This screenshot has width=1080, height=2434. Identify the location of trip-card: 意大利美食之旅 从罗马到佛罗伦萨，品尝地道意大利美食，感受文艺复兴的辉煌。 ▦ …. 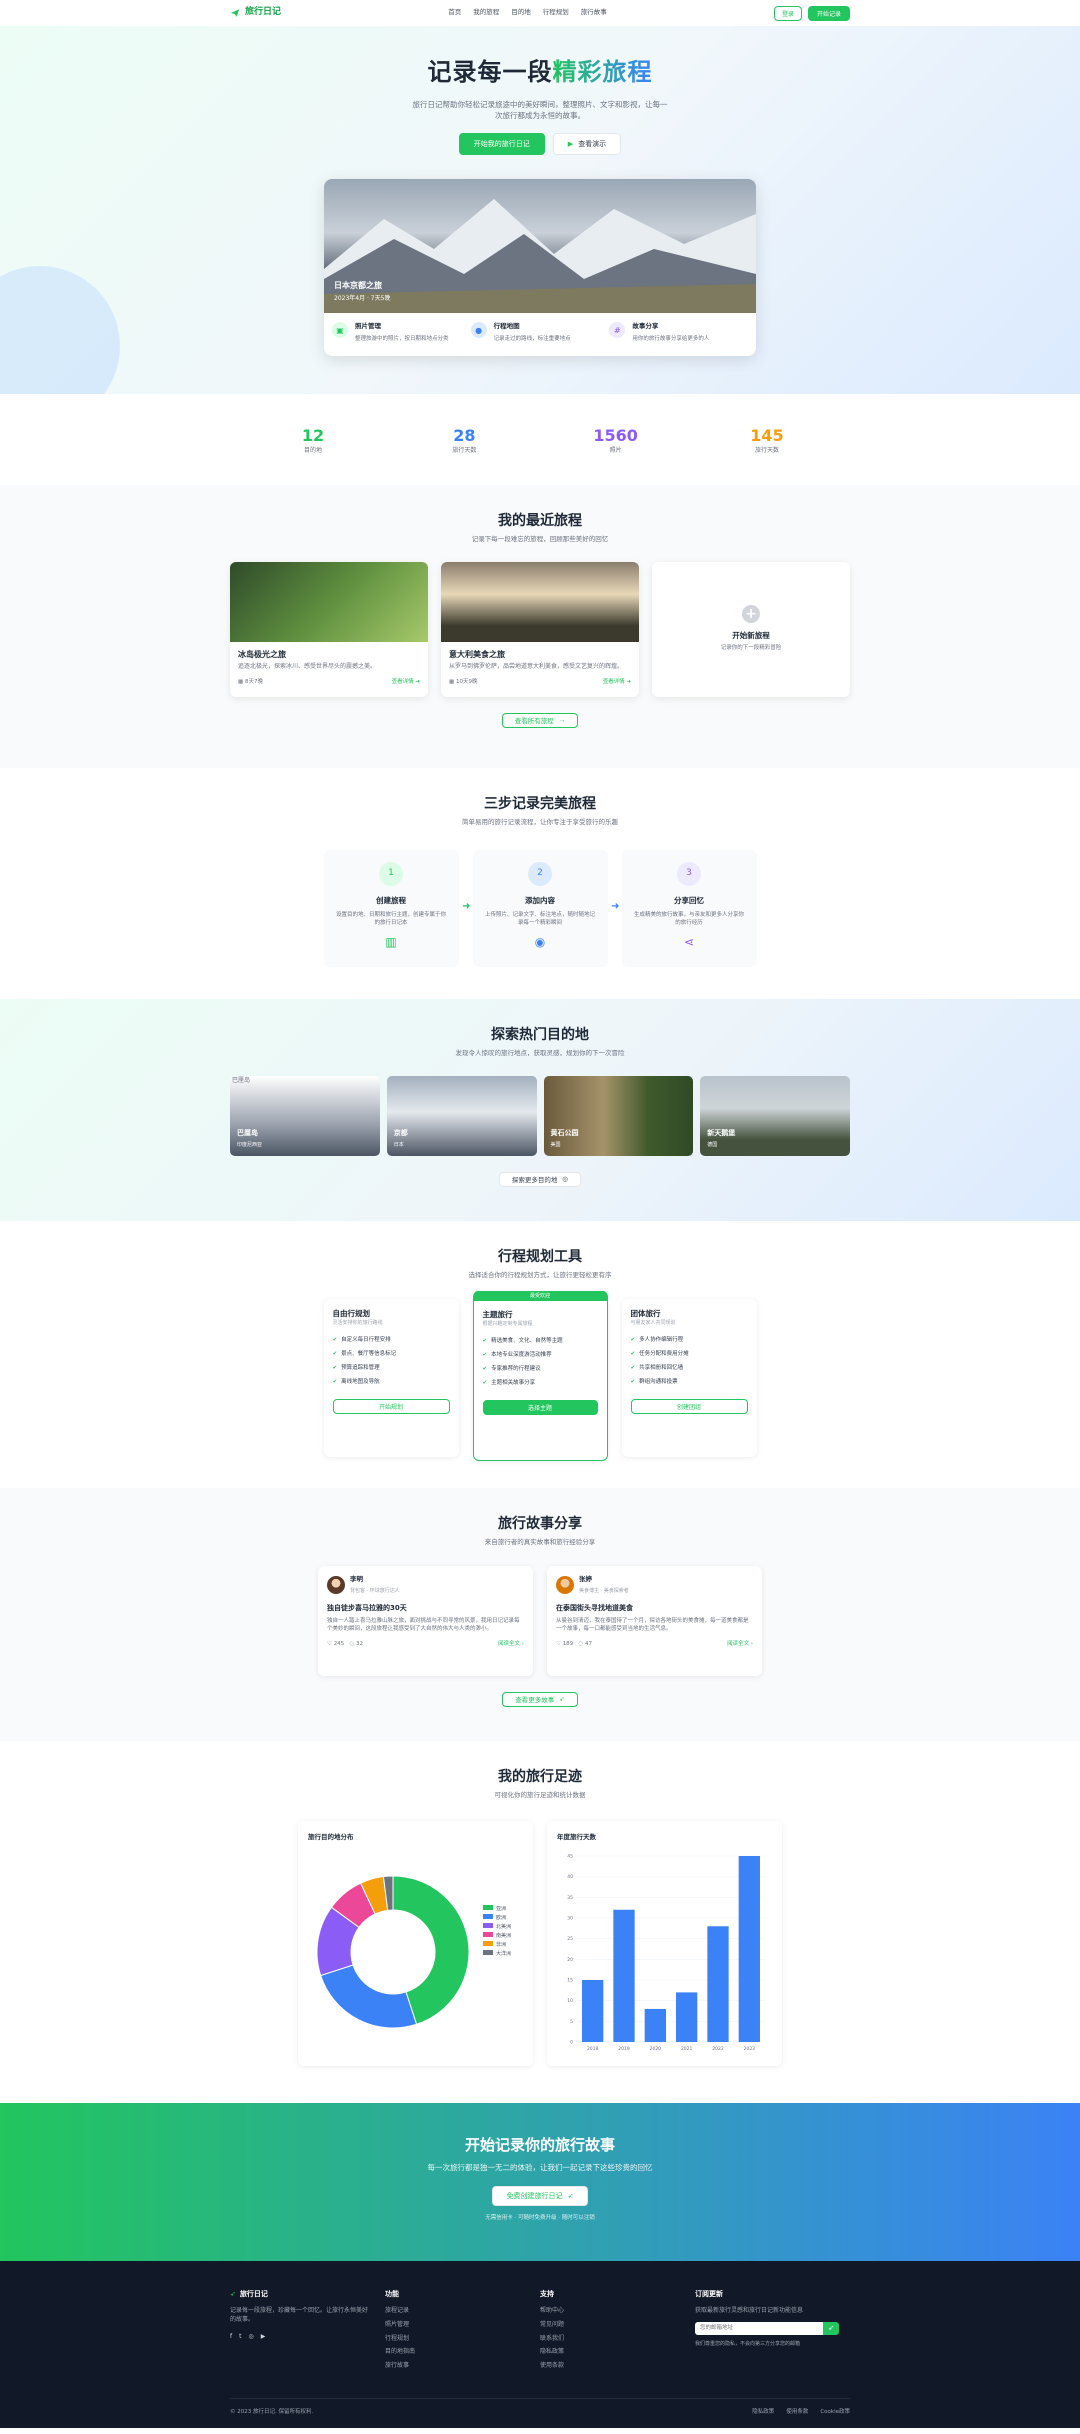
(540, 629).